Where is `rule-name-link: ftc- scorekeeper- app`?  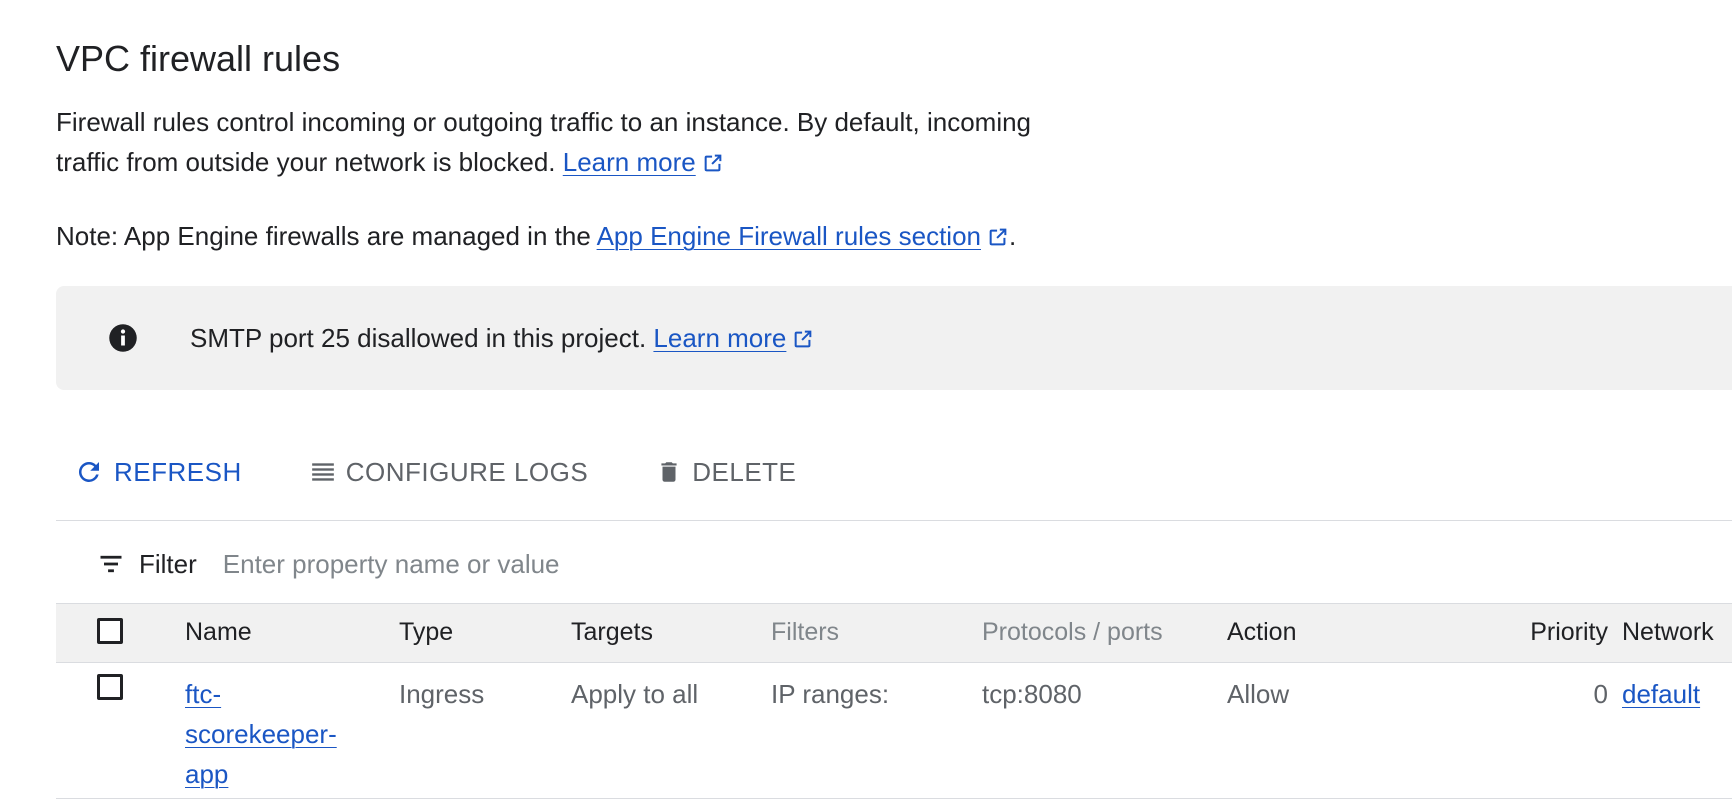 rule-name-link: ftc- scorekeeper- app is located at coordinates (261, 734).